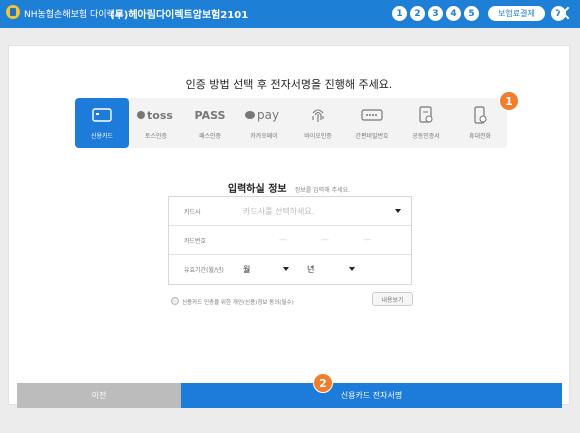 The width and height of the screenshot is (580, 433). I want to click on credit-card-icon, so click(102, 115).